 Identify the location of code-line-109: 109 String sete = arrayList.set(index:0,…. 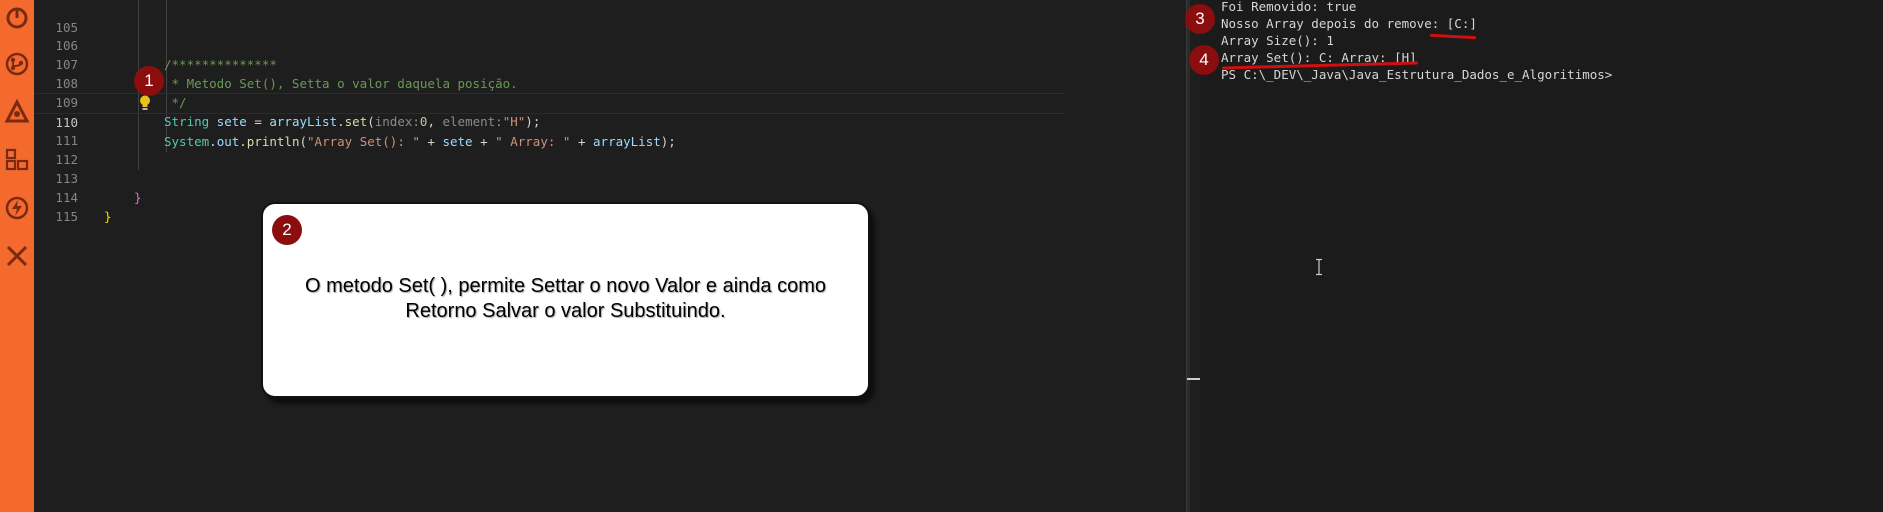
(549, 101).